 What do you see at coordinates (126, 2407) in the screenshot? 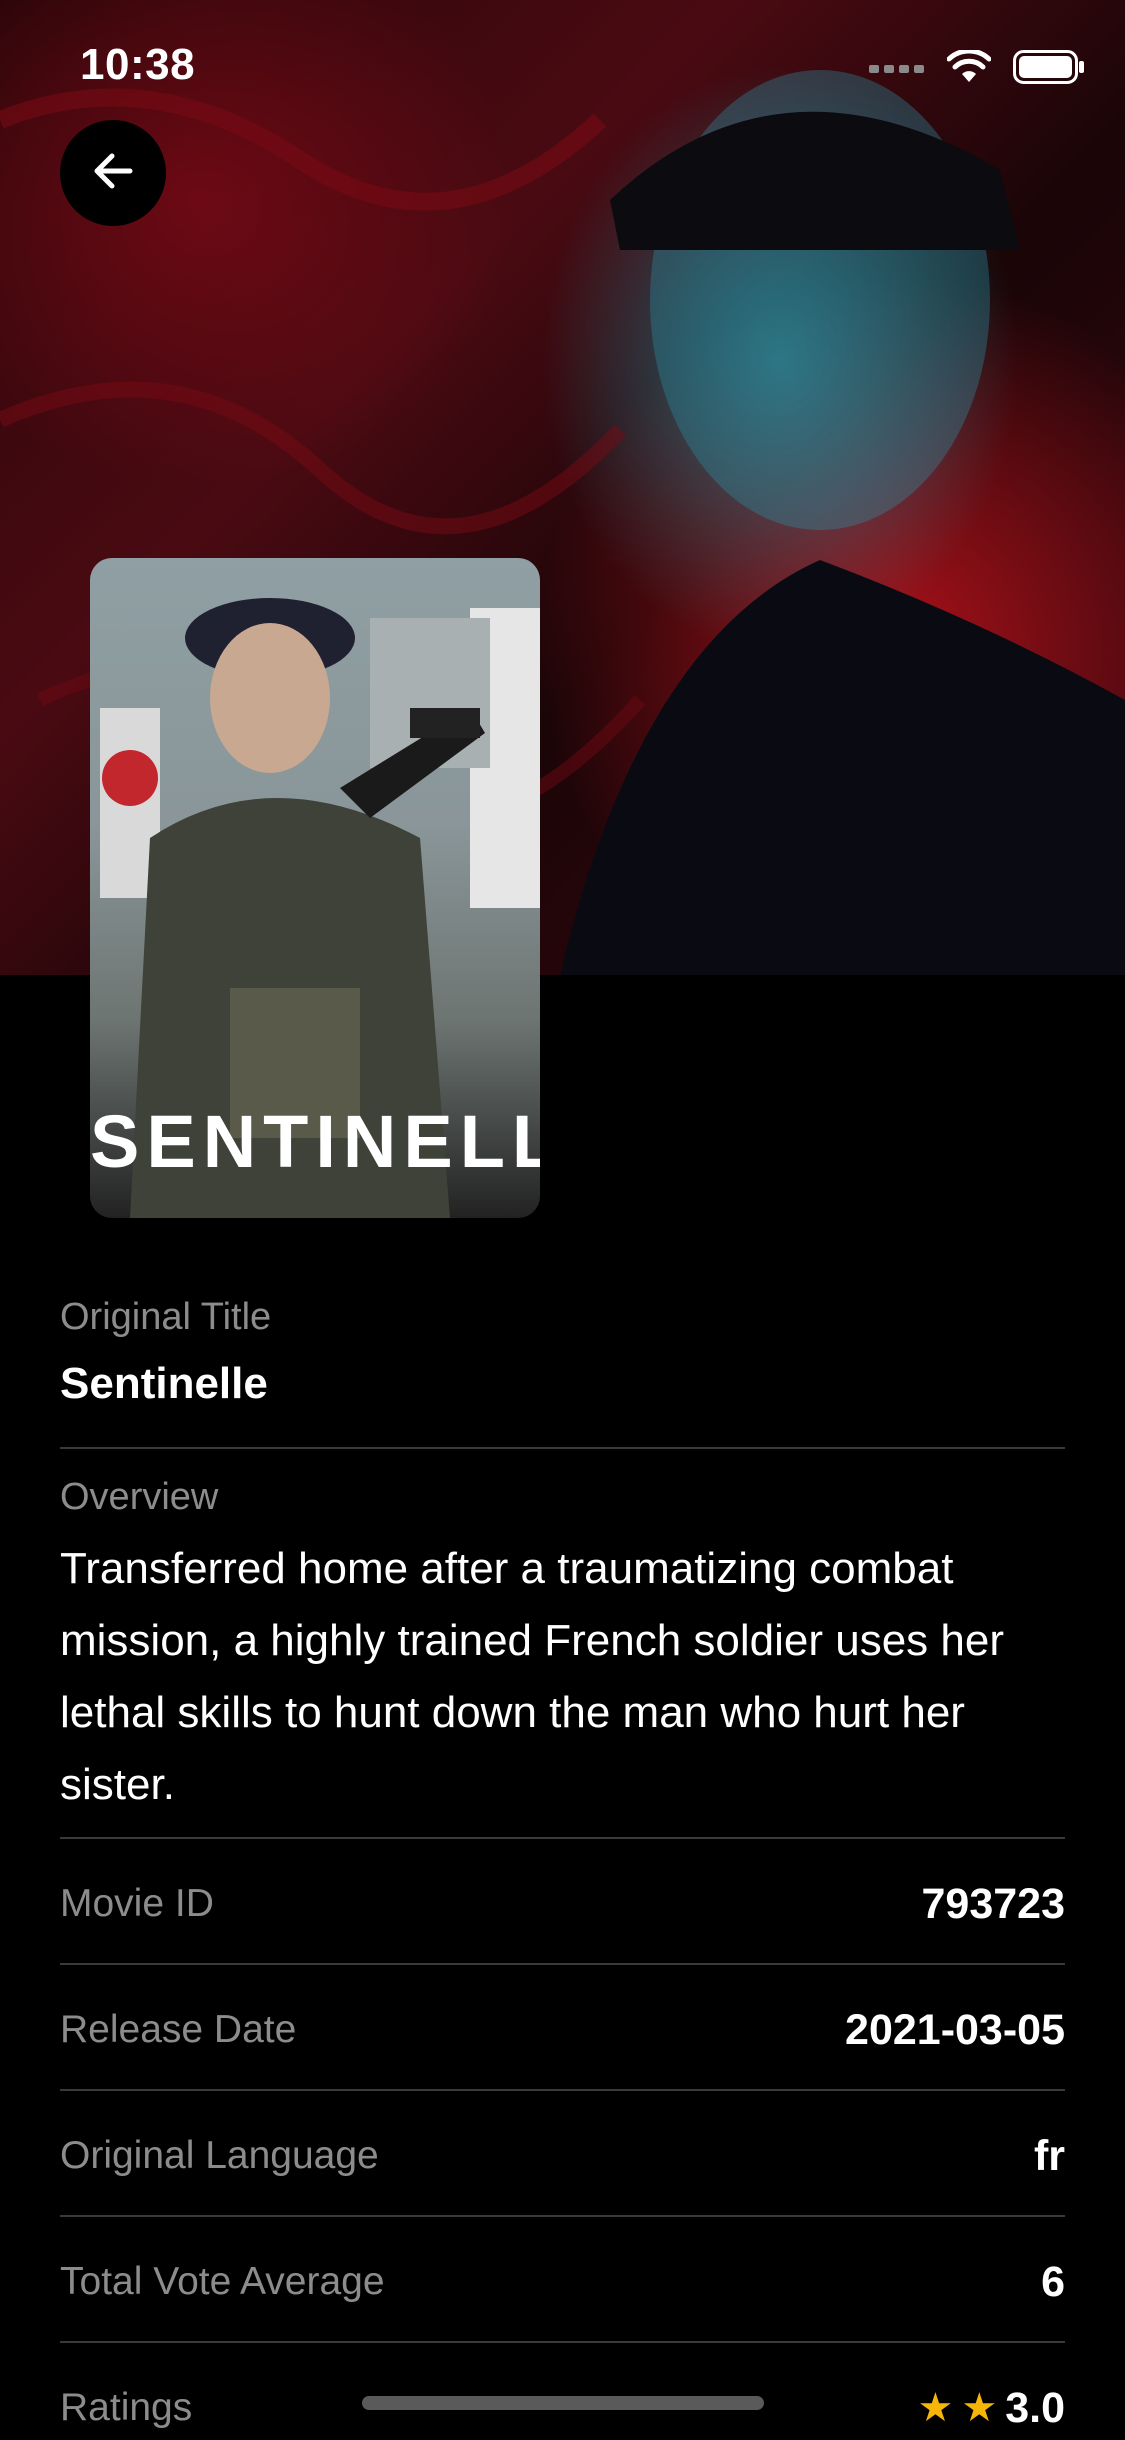
I see `ratings-label: Ratings` at bounding box center [126, 2407].